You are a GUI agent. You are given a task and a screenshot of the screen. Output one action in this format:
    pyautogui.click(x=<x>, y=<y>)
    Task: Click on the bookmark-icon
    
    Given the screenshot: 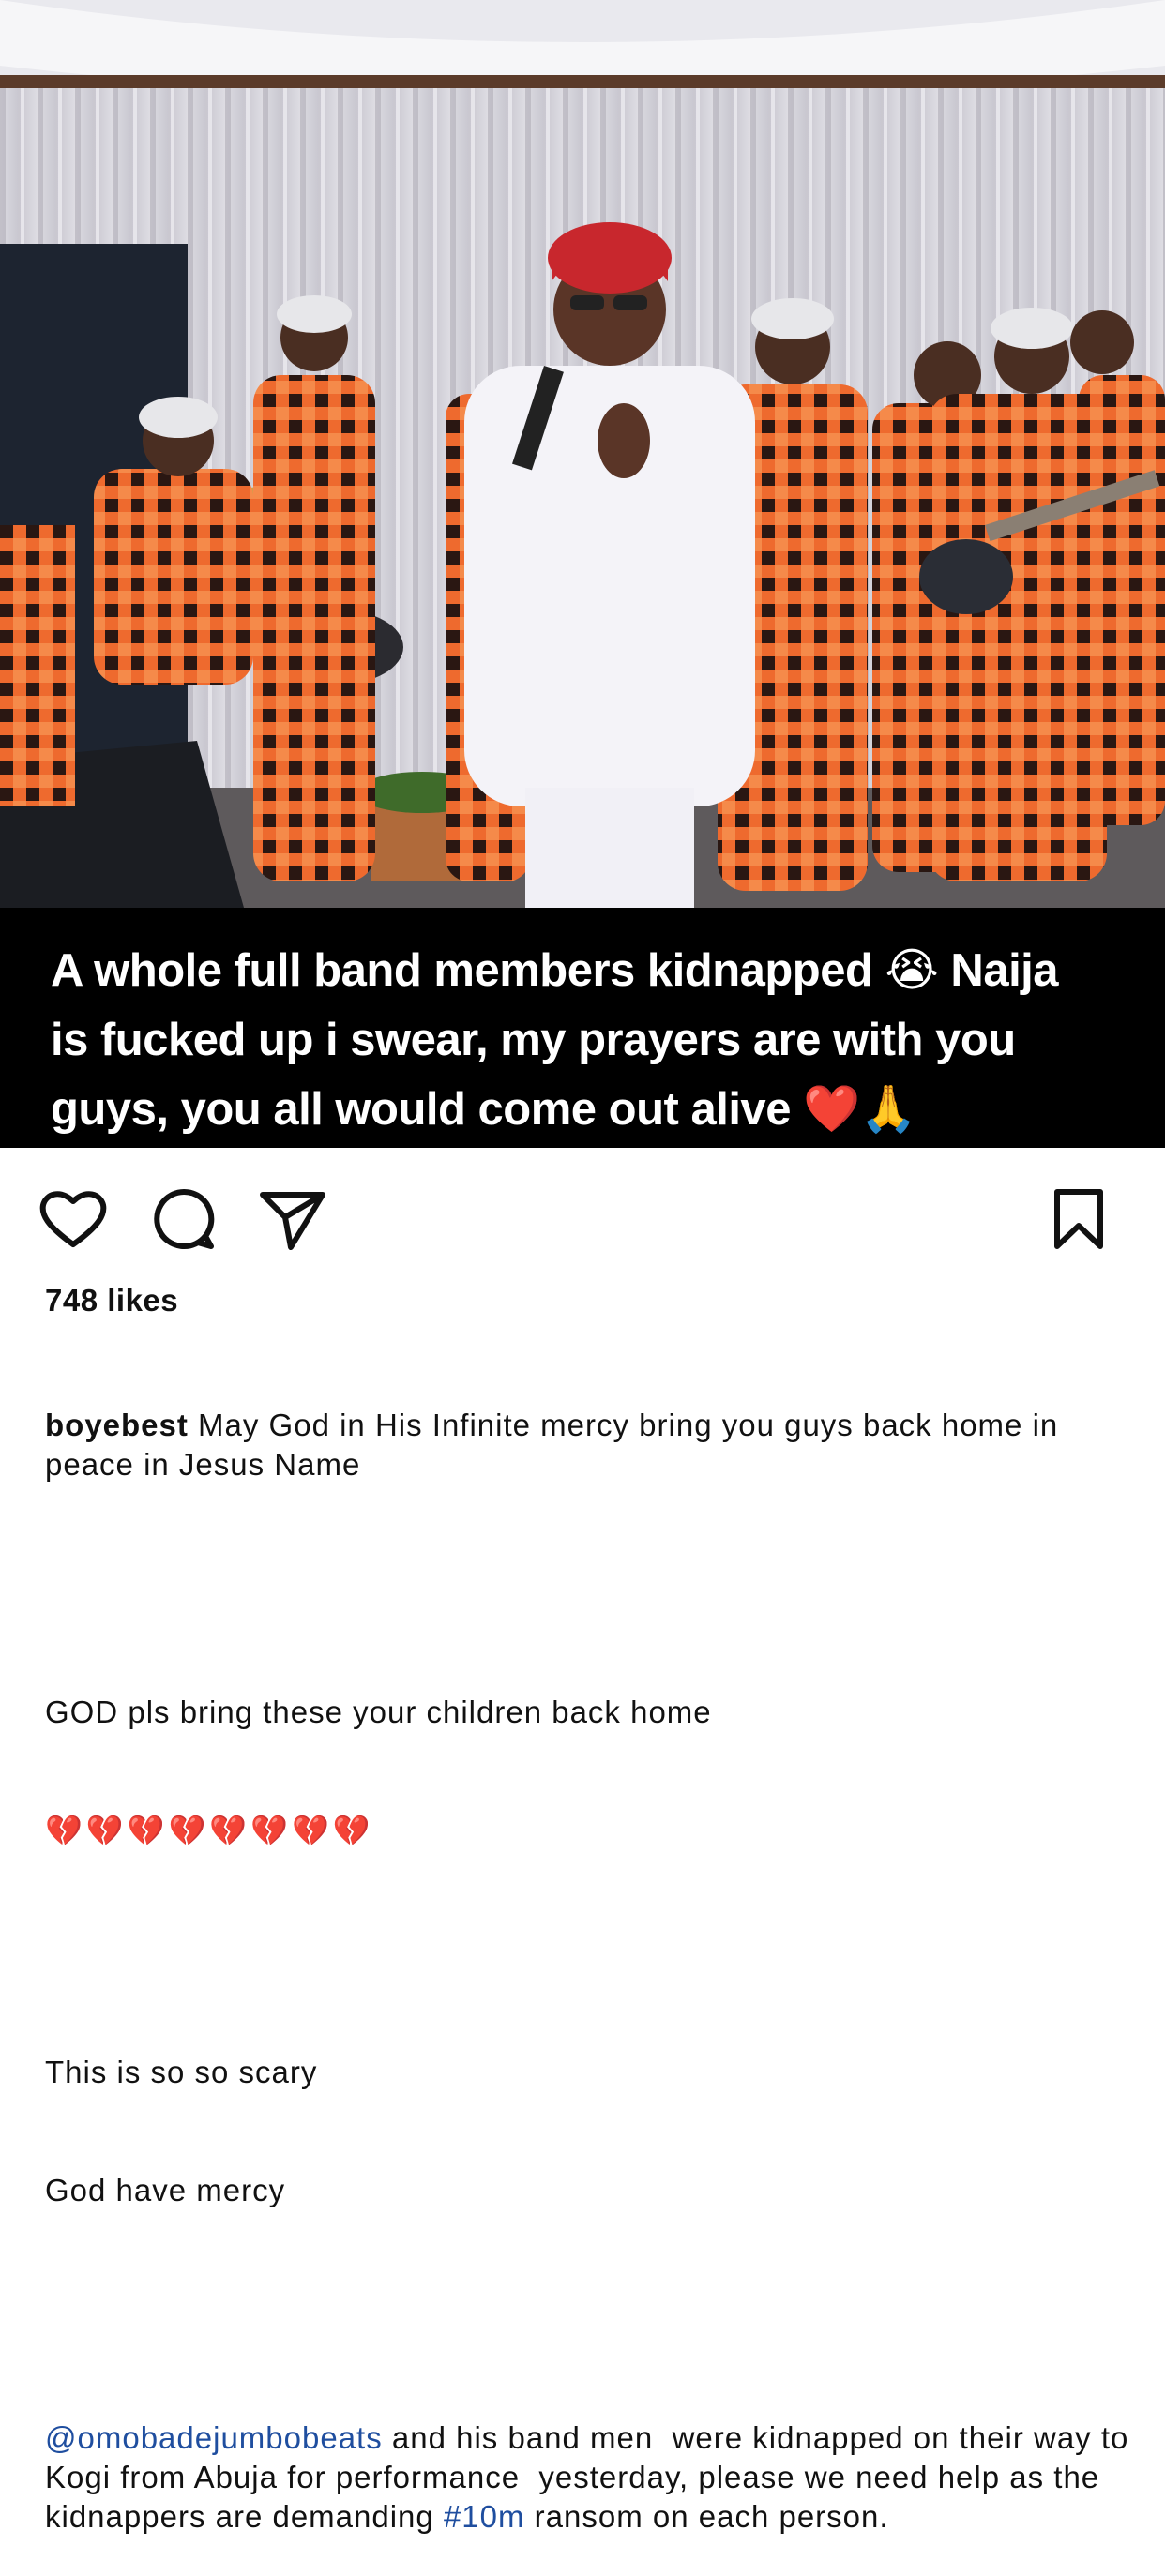 What is the action you would take?
    pyautogui.click(x=1078, y=1219)
    